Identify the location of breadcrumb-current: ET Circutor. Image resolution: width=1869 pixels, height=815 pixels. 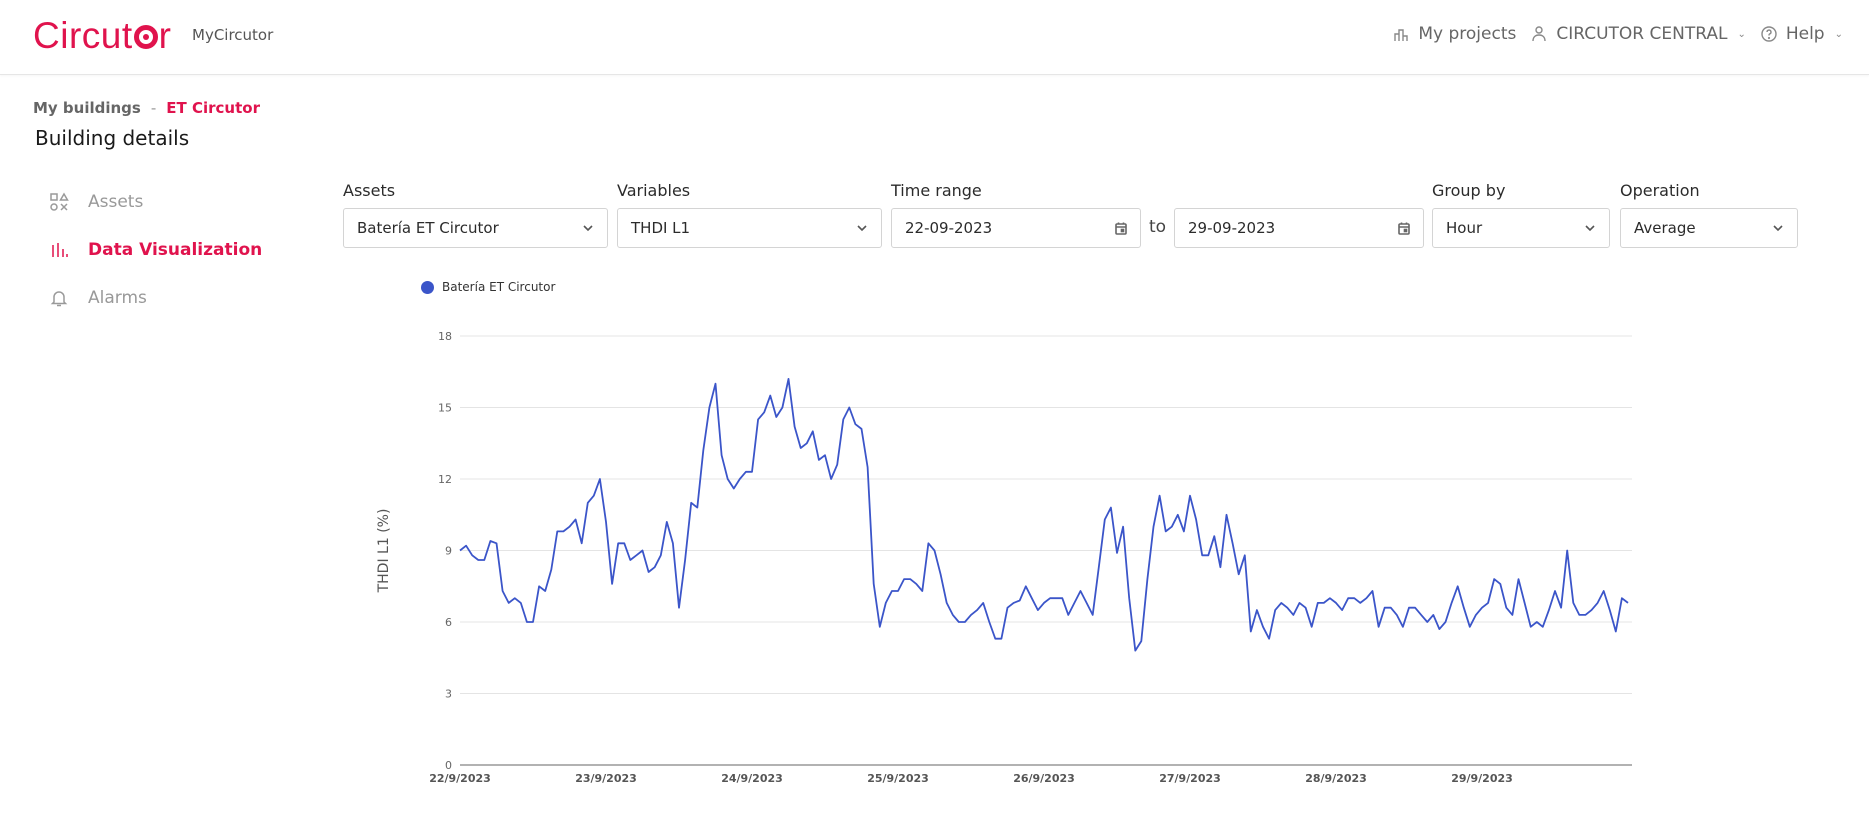
(213, 108).